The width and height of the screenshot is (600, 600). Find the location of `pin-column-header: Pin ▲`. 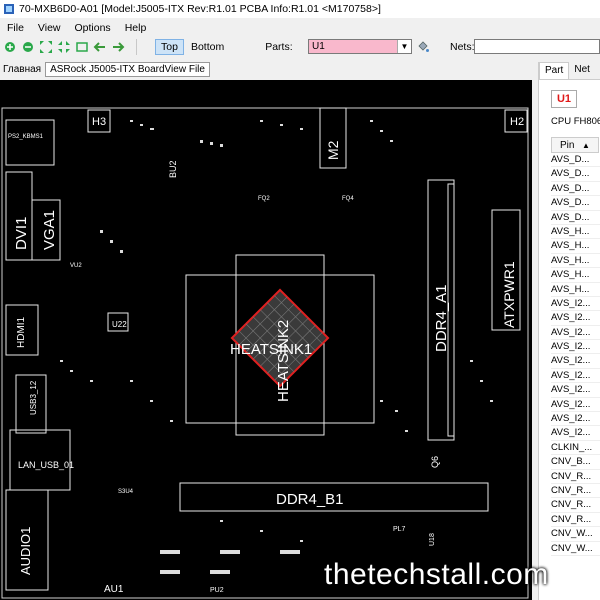

pin-column-header: Pin ▲ is located at coordinates (575, 145).